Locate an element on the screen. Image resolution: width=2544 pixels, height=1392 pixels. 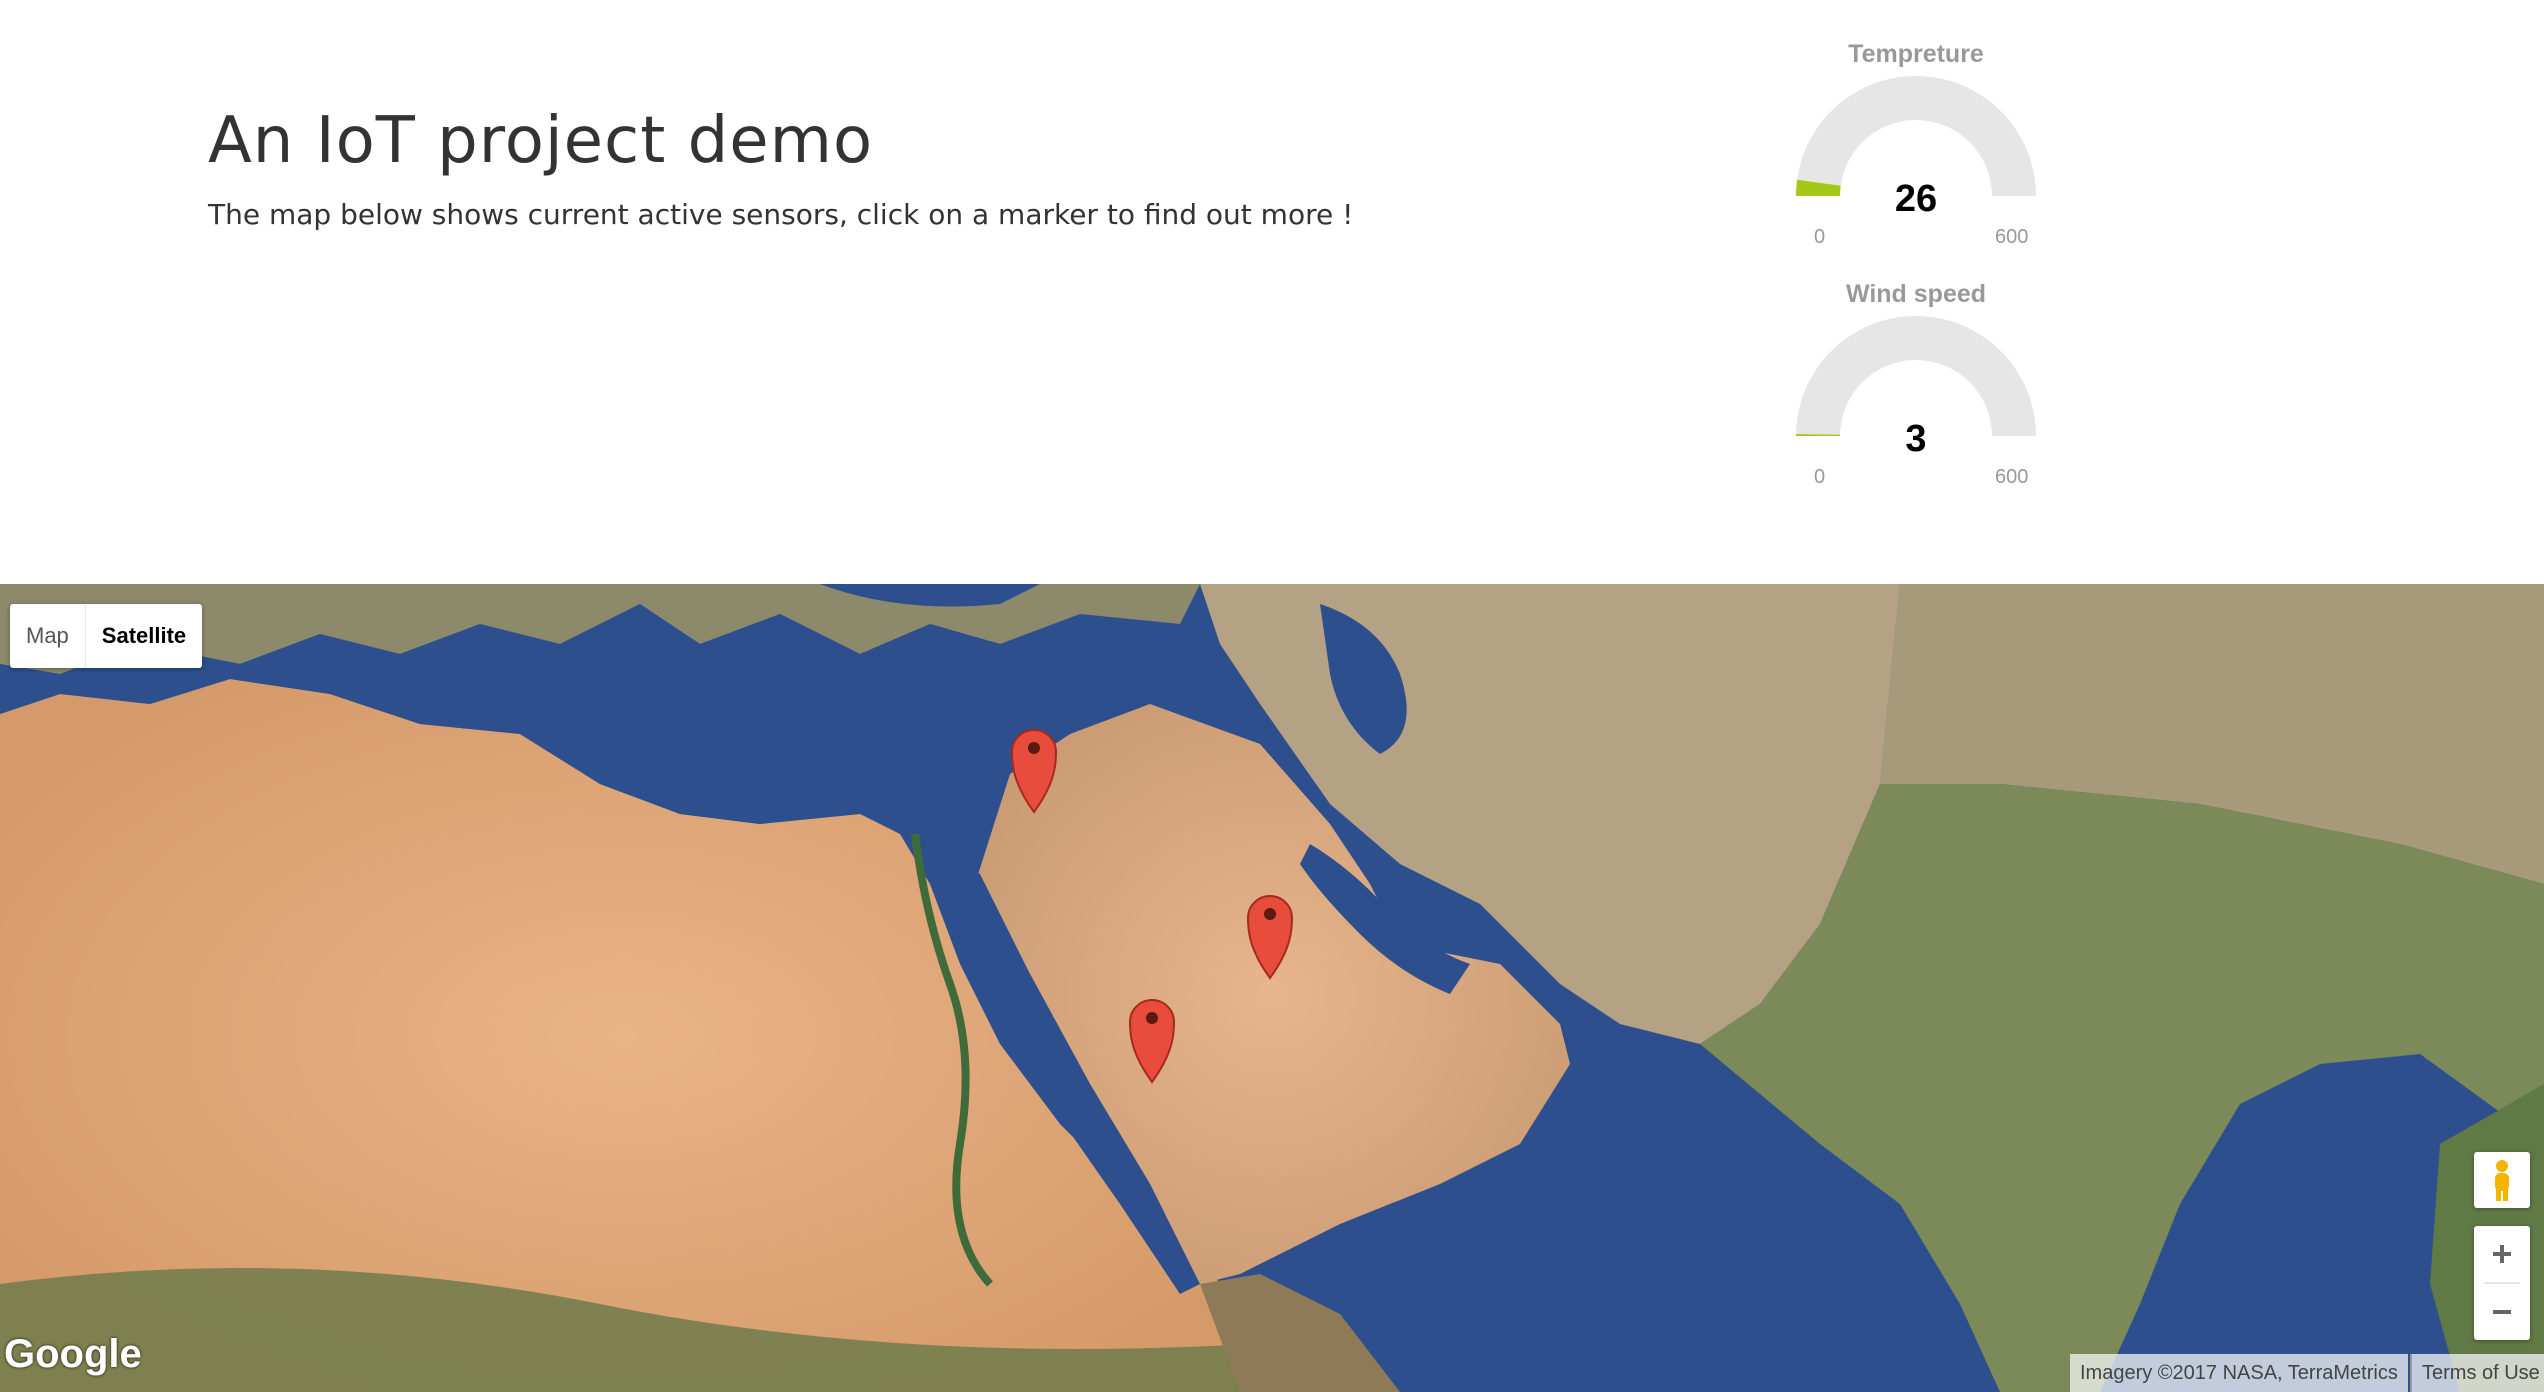
terms-of-use-link: Terms of Use is located at coordinates (2477, 1373).